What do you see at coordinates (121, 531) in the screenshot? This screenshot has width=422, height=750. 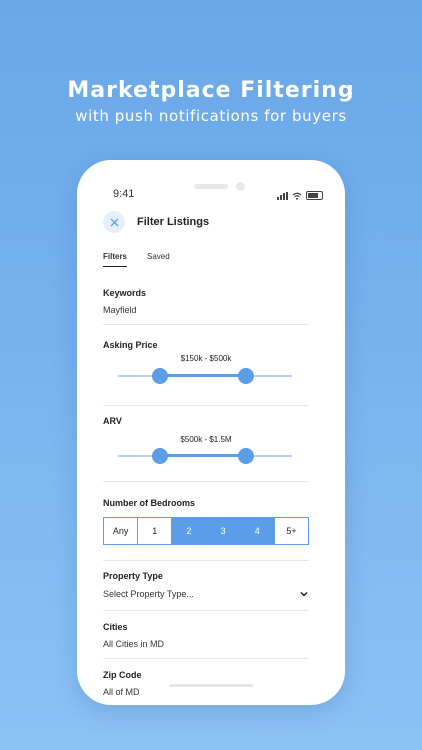 I see `bedroom-option-any: Any` at bounding box center [121, 531].